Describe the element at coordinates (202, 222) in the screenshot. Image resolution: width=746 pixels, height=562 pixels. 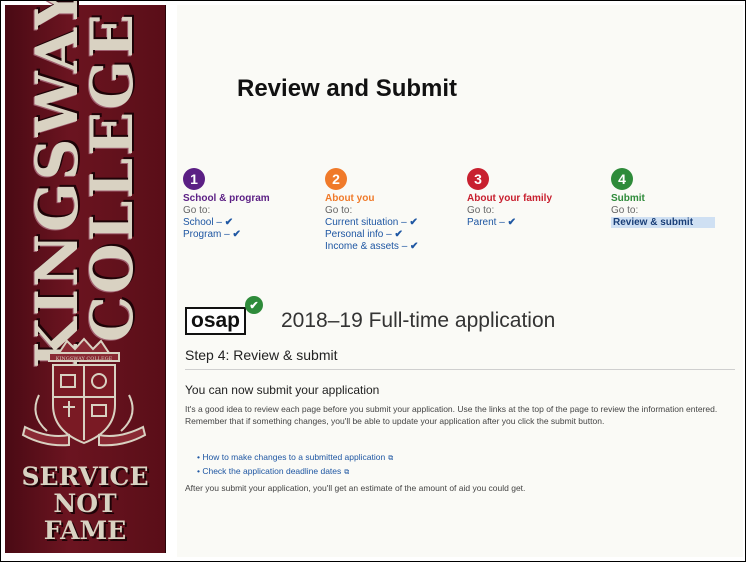
I see `step-link-label: School –` at that location.